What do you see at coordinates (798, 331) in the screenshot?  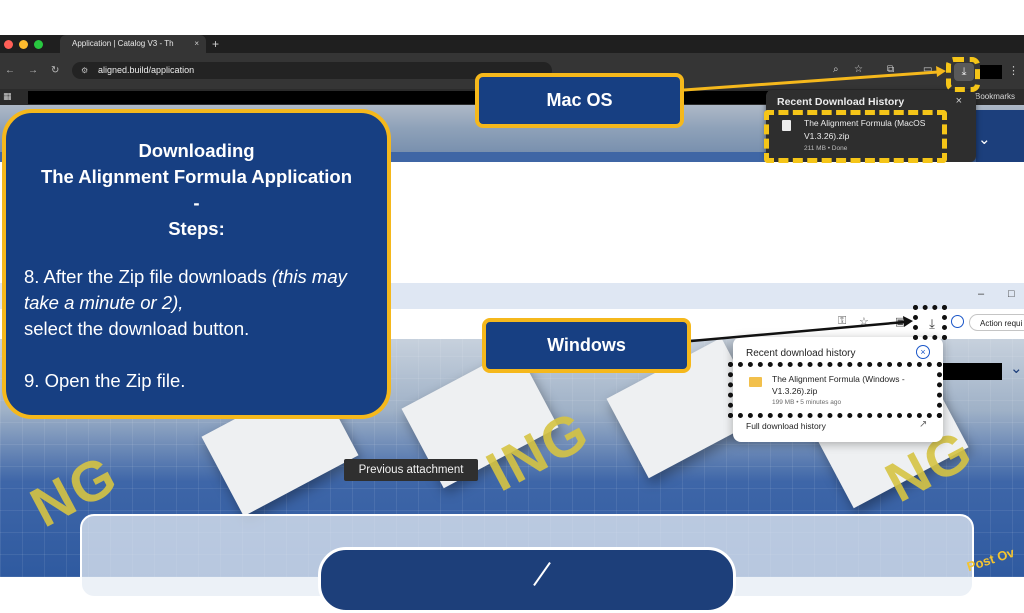 I see `windows-callout-arrow` at bounding box center [798, 331].